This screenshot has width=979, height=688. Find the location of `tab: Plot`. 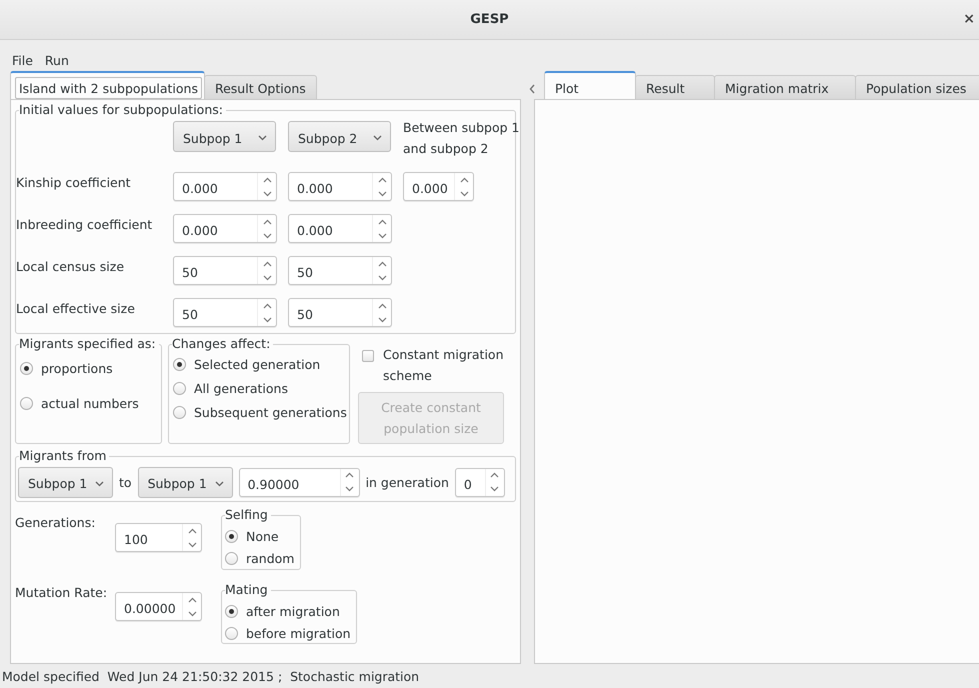

tab: Plot is located at coordinates (590, 85).